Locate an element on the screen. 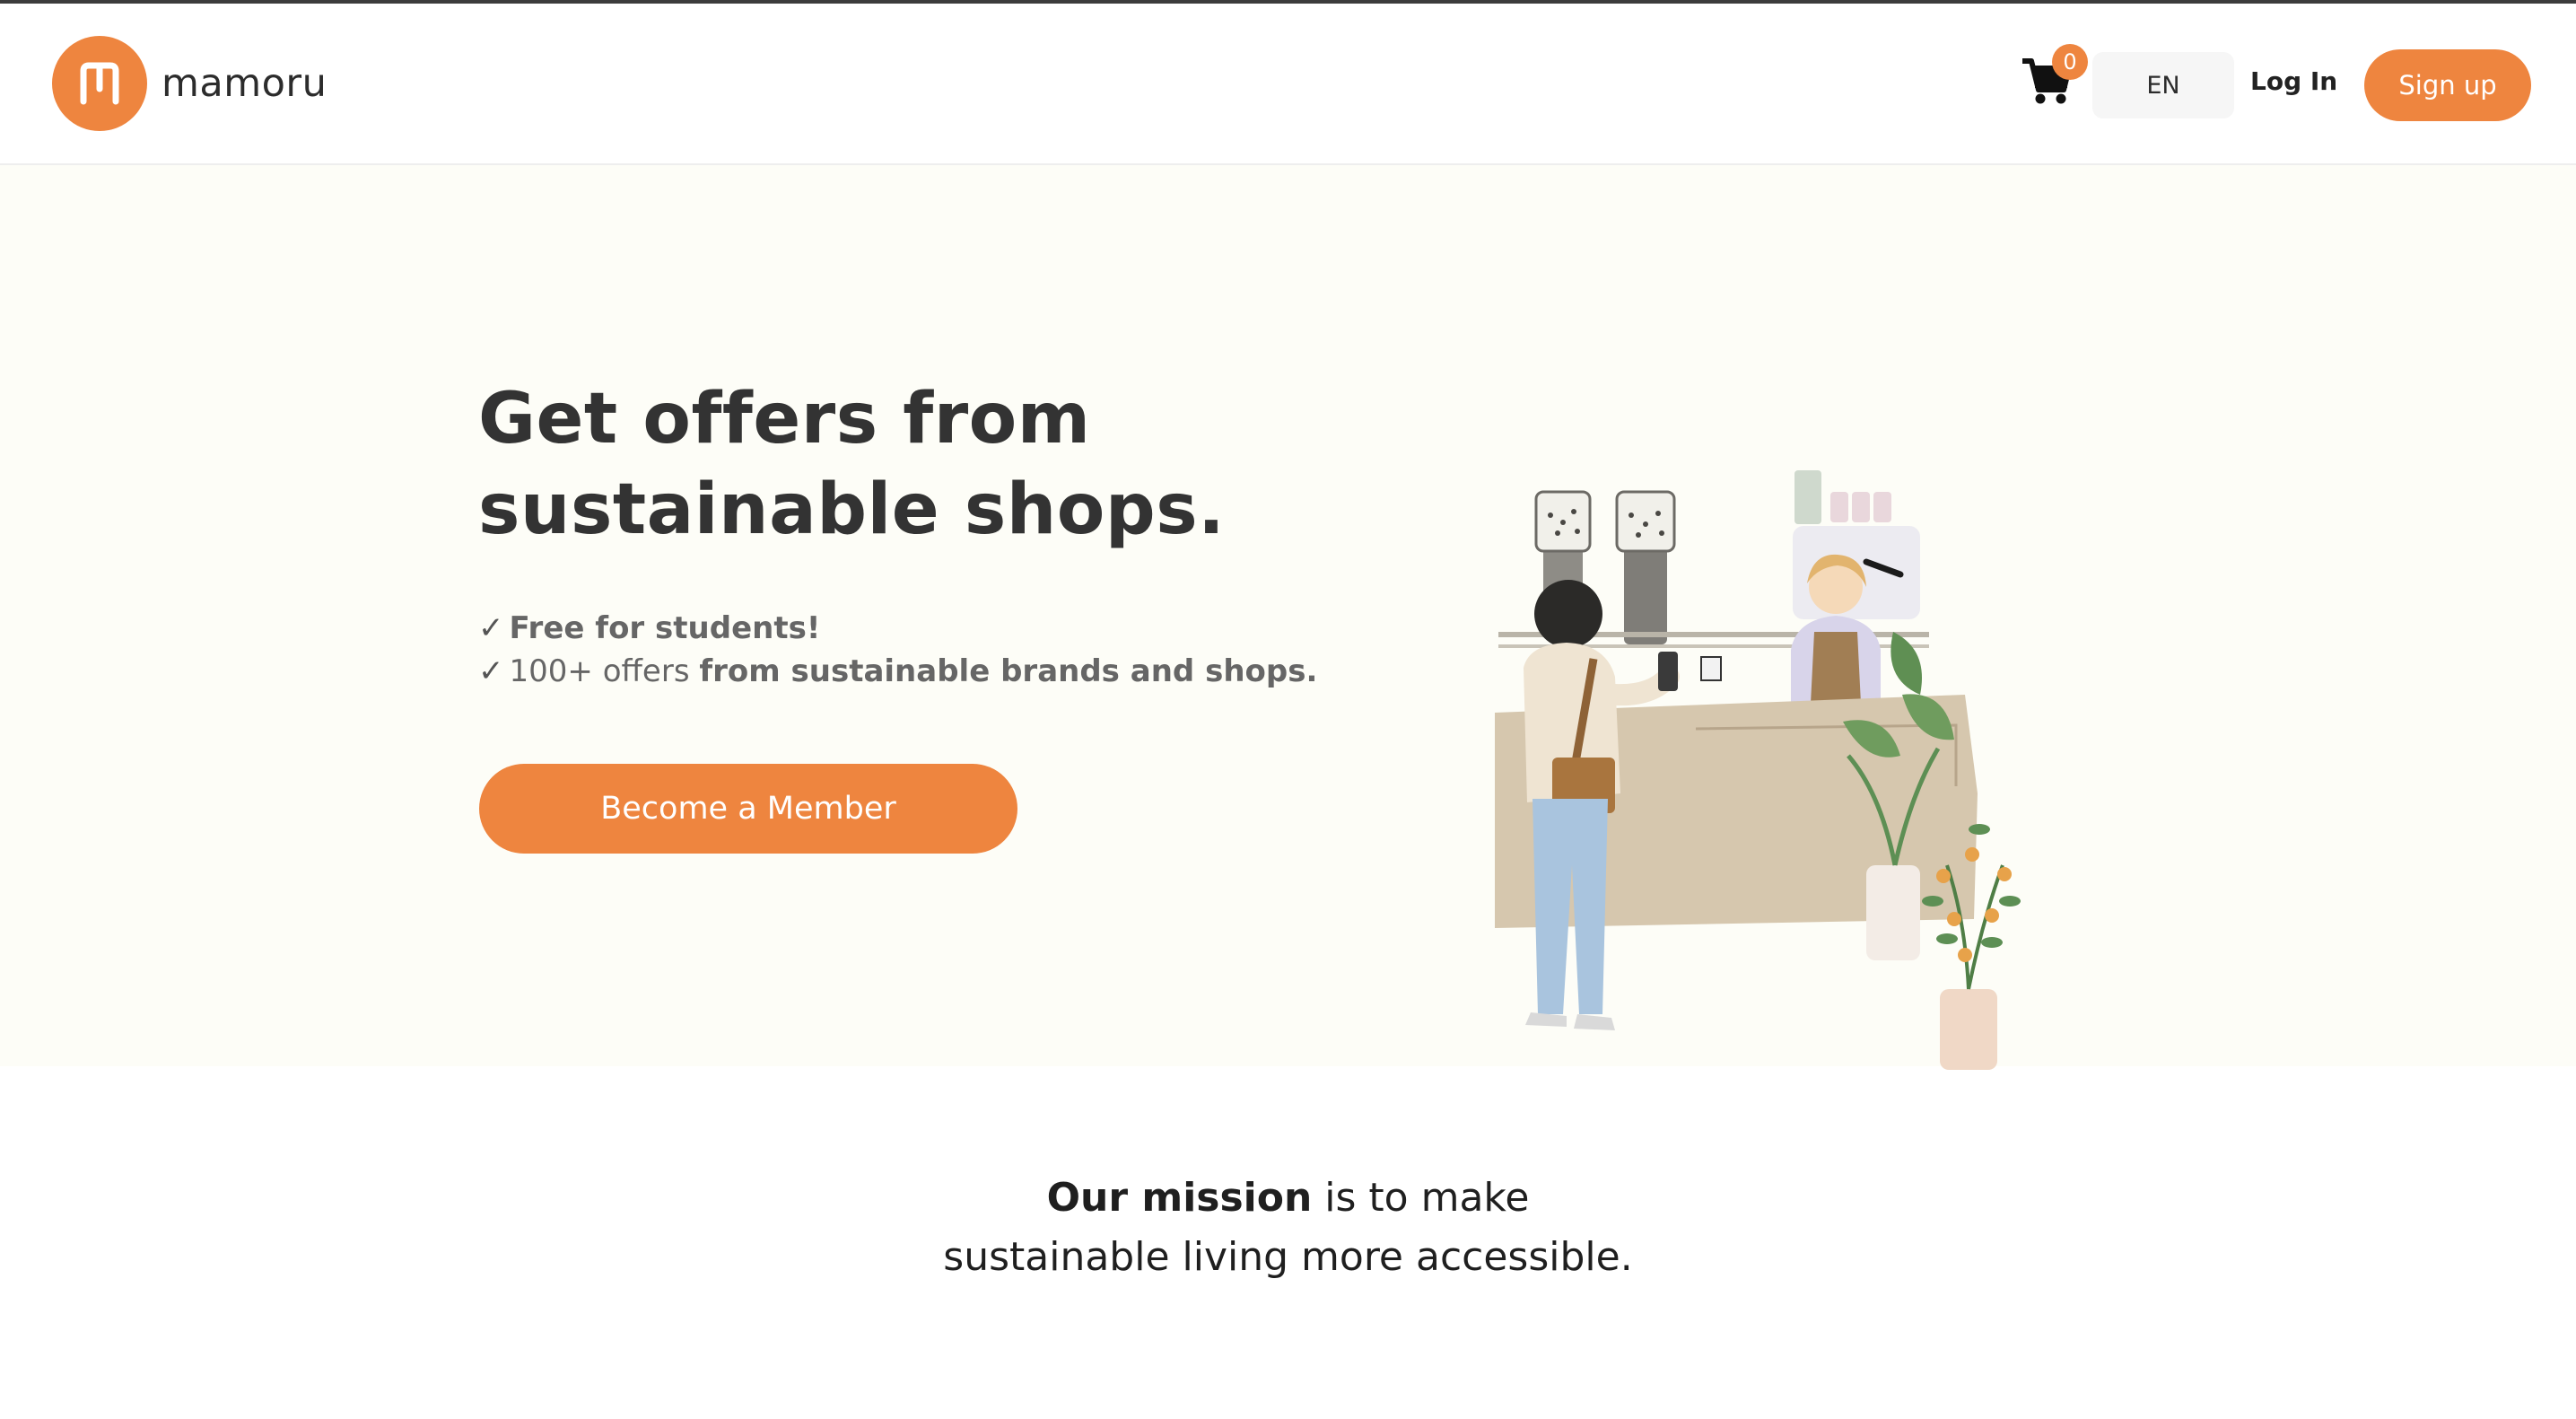 The height and width of the screenshot is (1419, 2576). benefit-text: 100+ offers is located at coordinates (600, 671).